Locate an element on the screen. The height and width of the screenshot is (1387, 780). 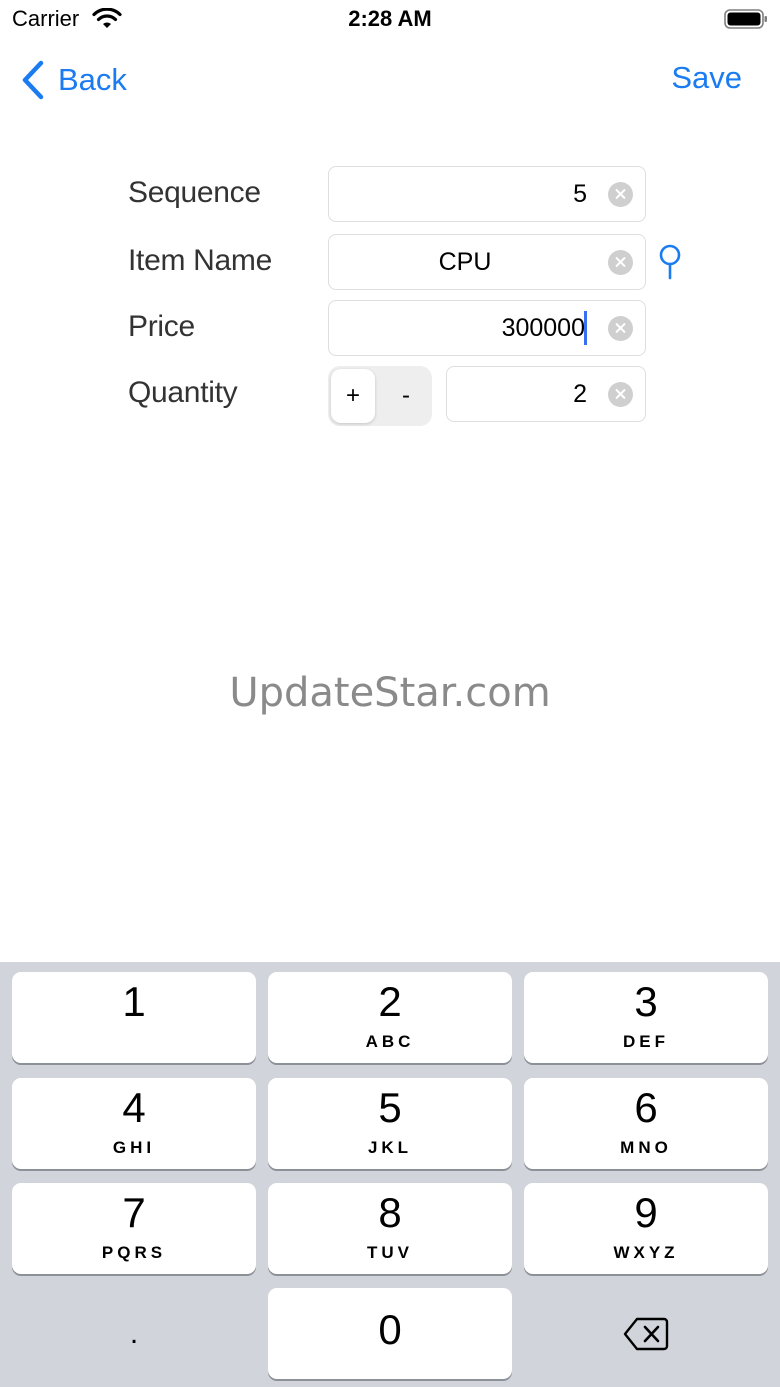
price-value: 300000 is located at coordinates (543, 327).